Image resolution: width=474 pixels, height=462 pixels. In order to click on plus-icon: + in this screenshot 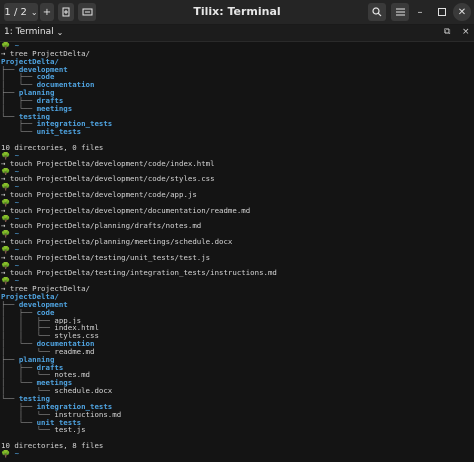, I will do `click(47, 12)`.